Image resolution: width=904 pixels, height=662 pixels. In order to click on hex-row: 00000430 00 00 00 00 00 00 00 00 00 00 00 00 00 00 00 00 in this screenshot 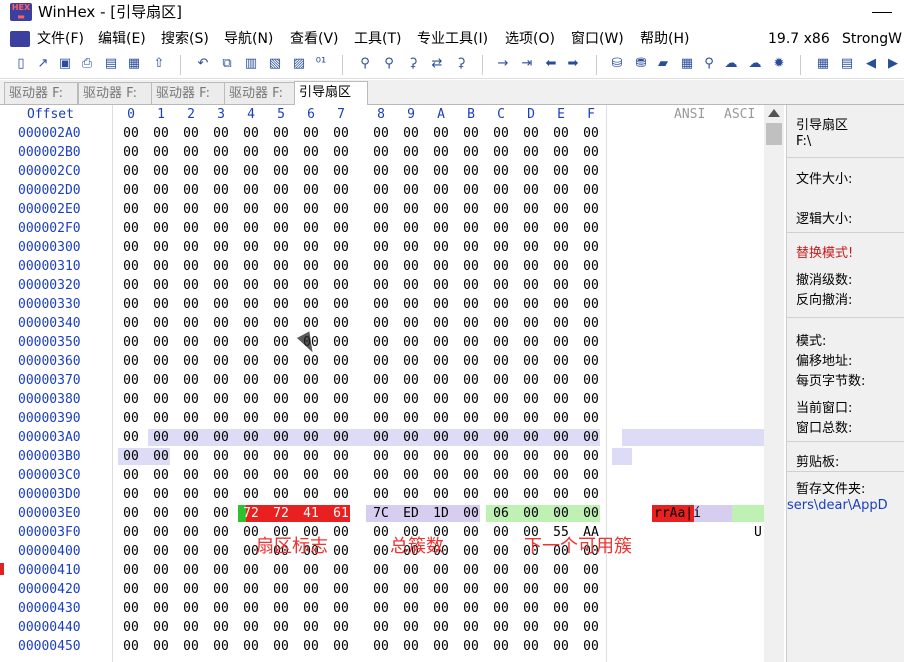, I will do `click(393, 608)`.